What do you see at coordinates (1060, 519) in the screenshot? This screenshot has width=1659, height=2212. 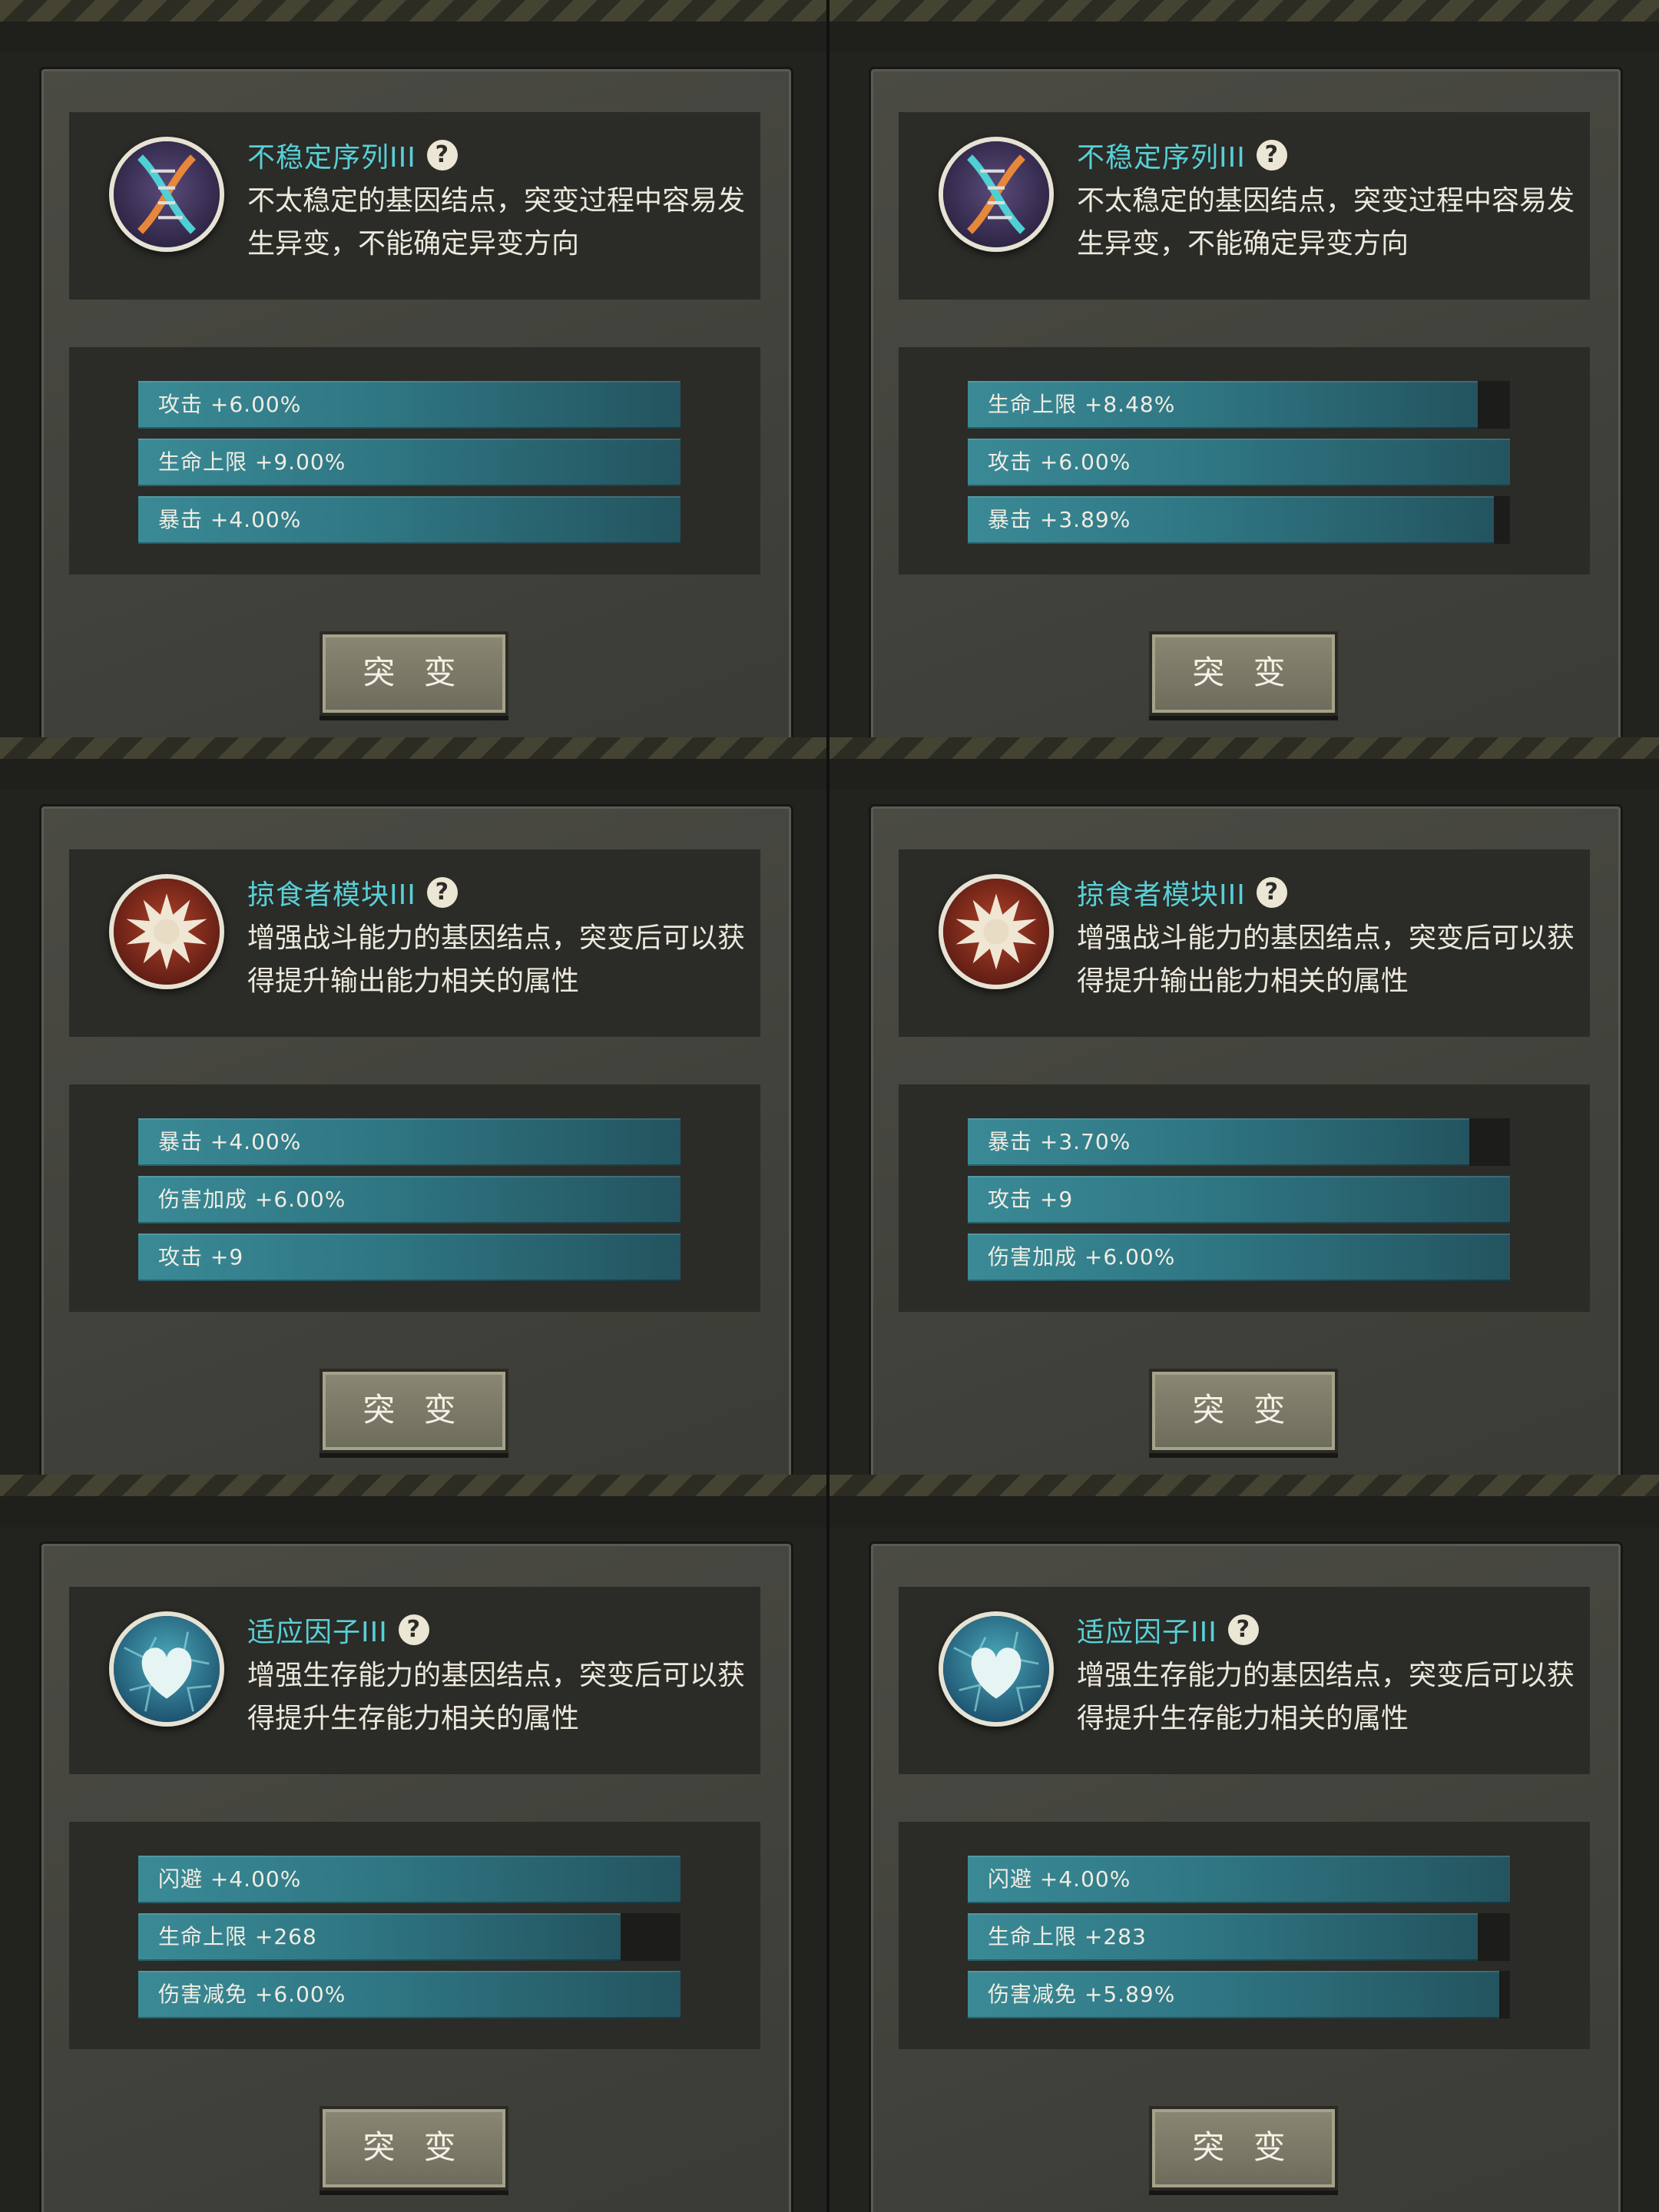 I see `stat-label: 暴击 +3.89%` at bounding box center [1060, 519].